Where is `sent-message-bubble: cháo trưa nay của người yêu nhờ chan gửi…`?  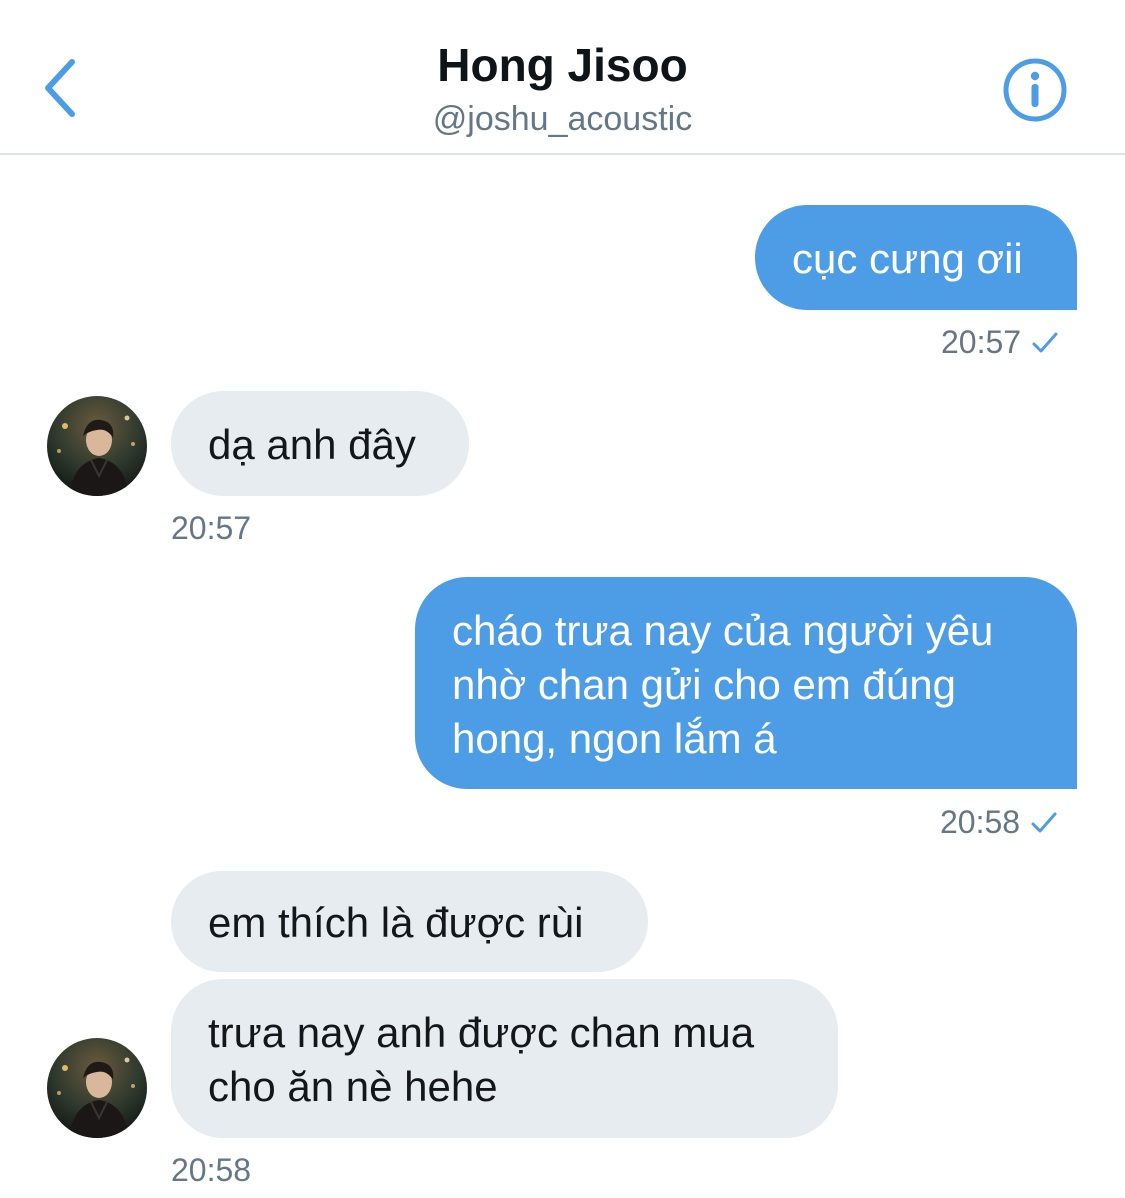
sent-message-bubble: cháo trưa nay của người yêu nhờ chan gửi… is located at coordinates (746, 683).